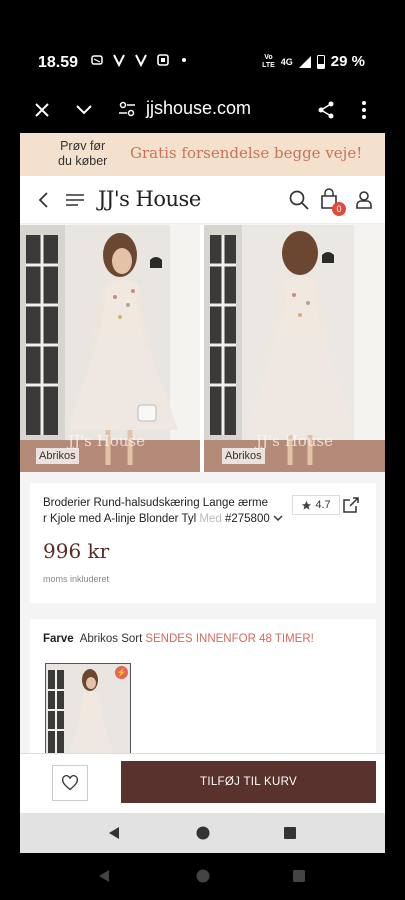 This screenshot has width=405, height=900. Describe the element at coordinates (76, 551) in the screenshot. I see `product-price: 996 kr` at that location.